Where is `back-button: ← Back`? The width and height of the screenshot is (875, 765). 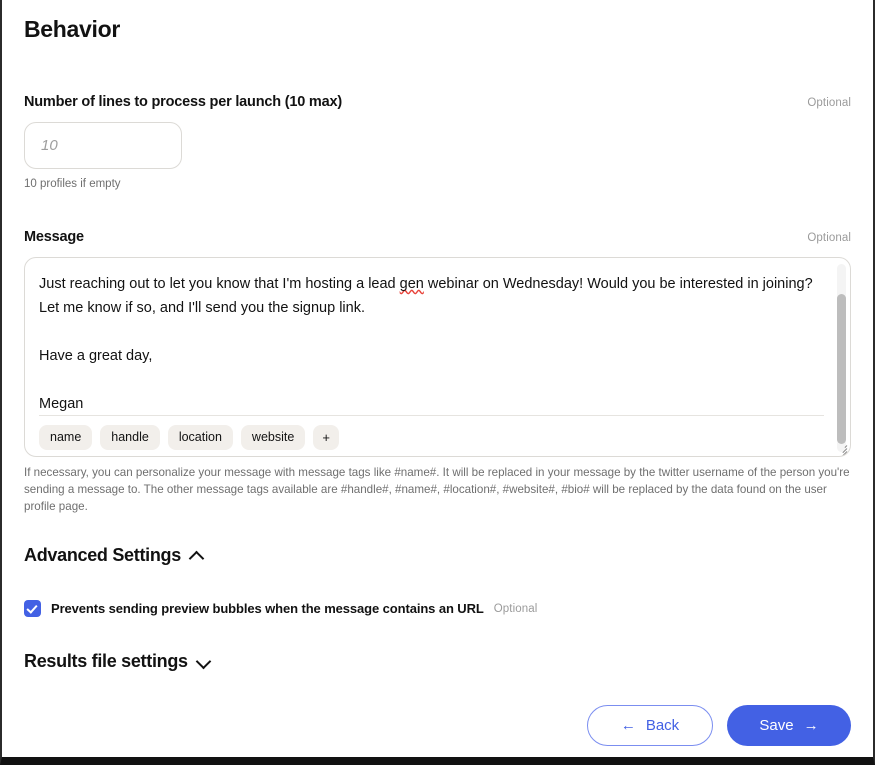 back-button: ← Back is located at coordinates (650, 725).